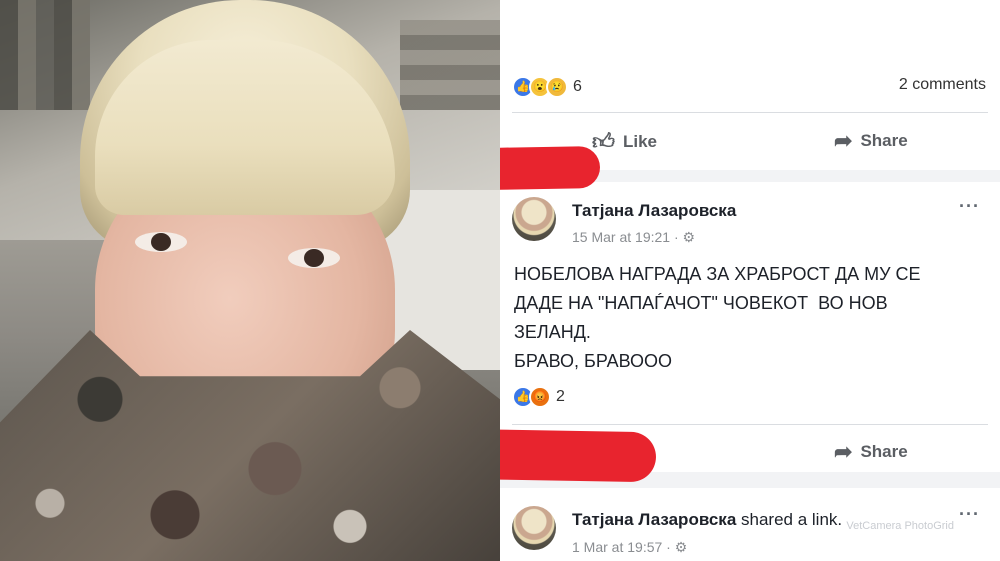 The height and width of the screenshot is (561, 1000). Describe the element at coordinates (161, 242) in the screenshot. I see `photo-eye-left` at that location.